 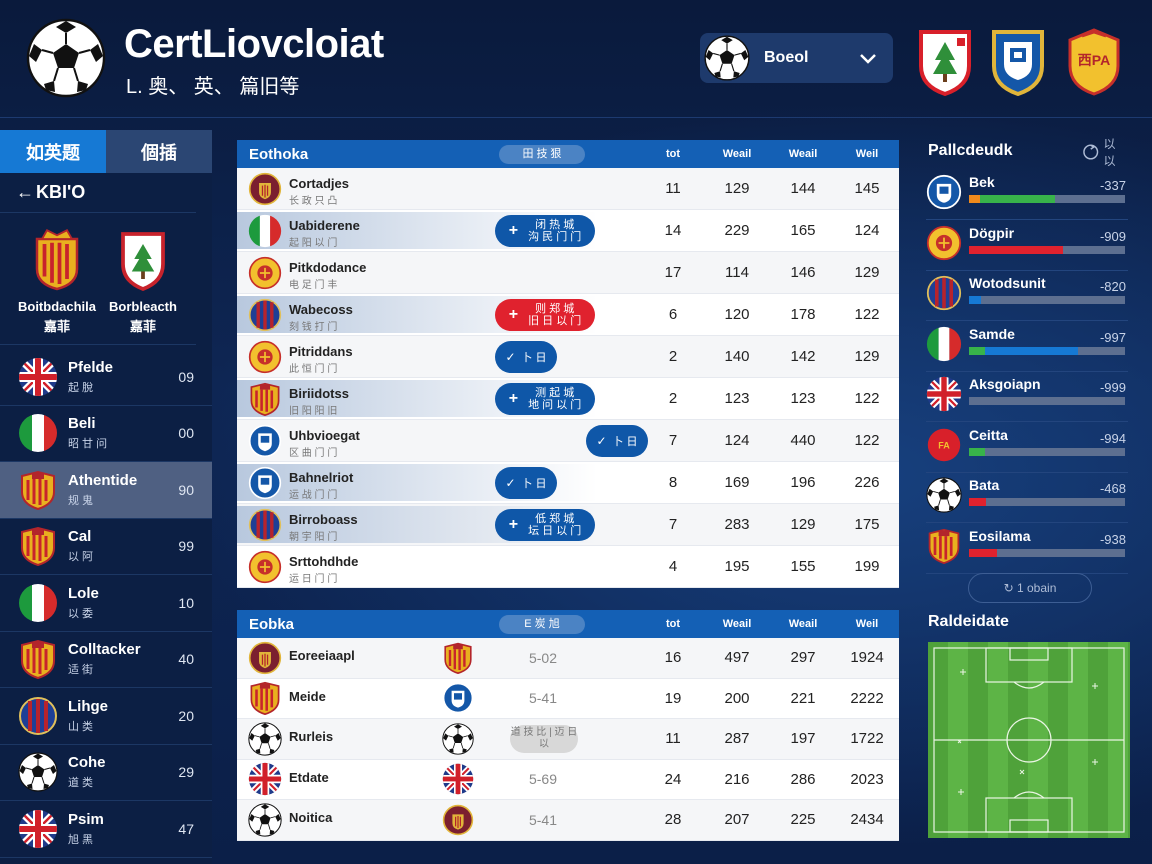 I want to click on table-row: Wabecoss 刻 钱 打 门 + 则 郑 城旧 日 以 门 6 120 178 122, so click(x=568, y=315).